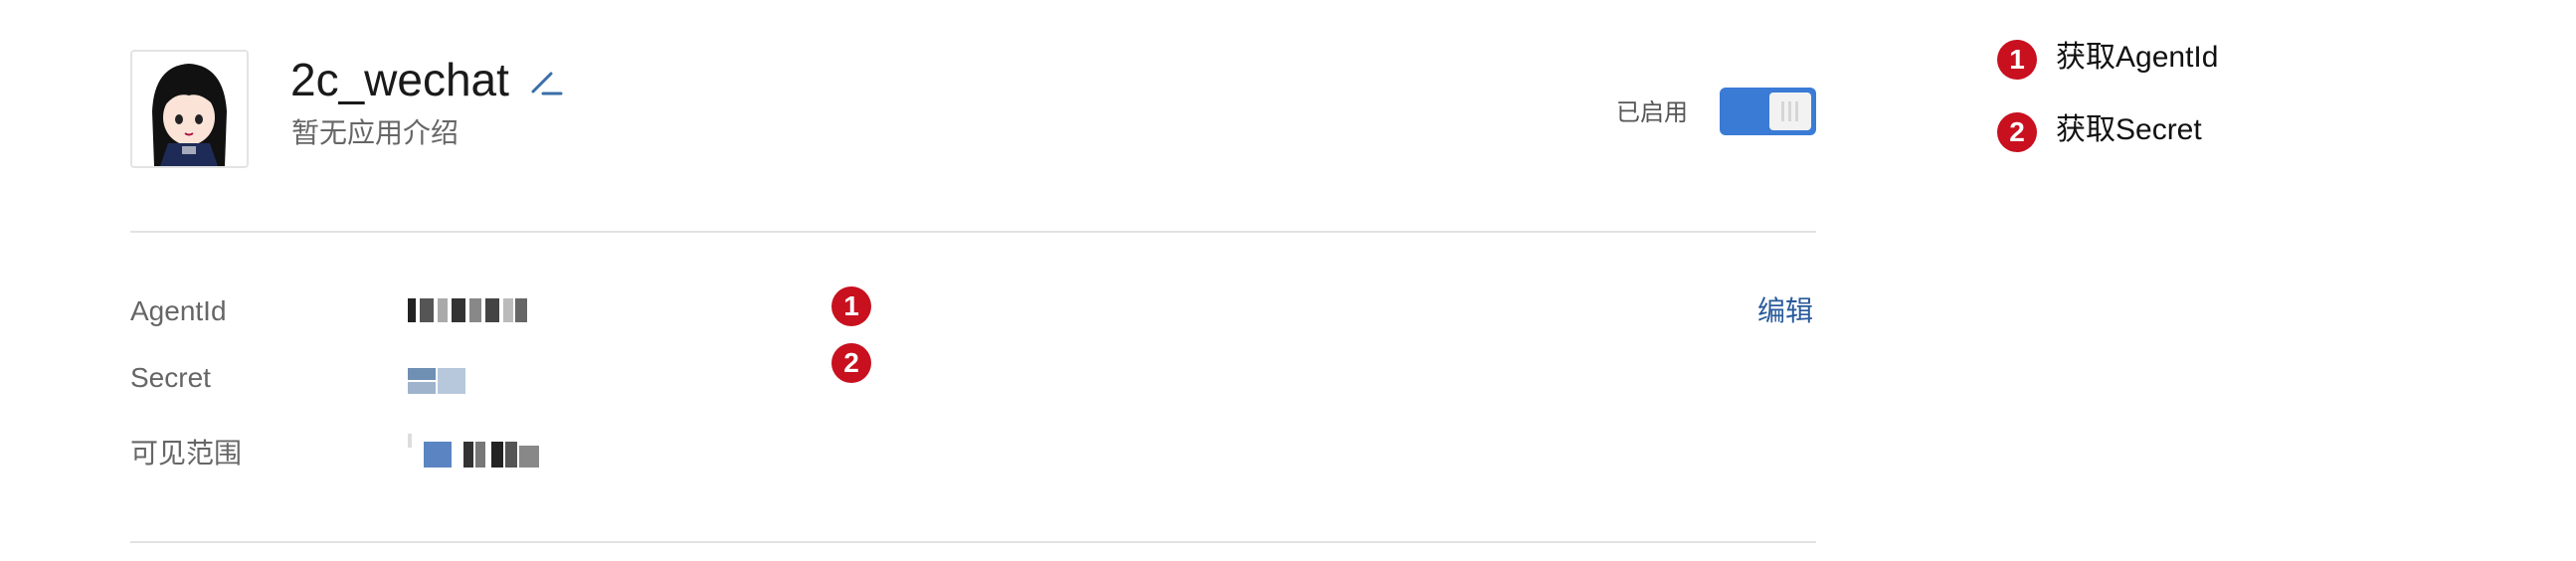 This screenshot has height=561, width=2576. Describe the element at coordinates (1785, 311) in the screenshot. I see `edit-link: 编辑` at that location.